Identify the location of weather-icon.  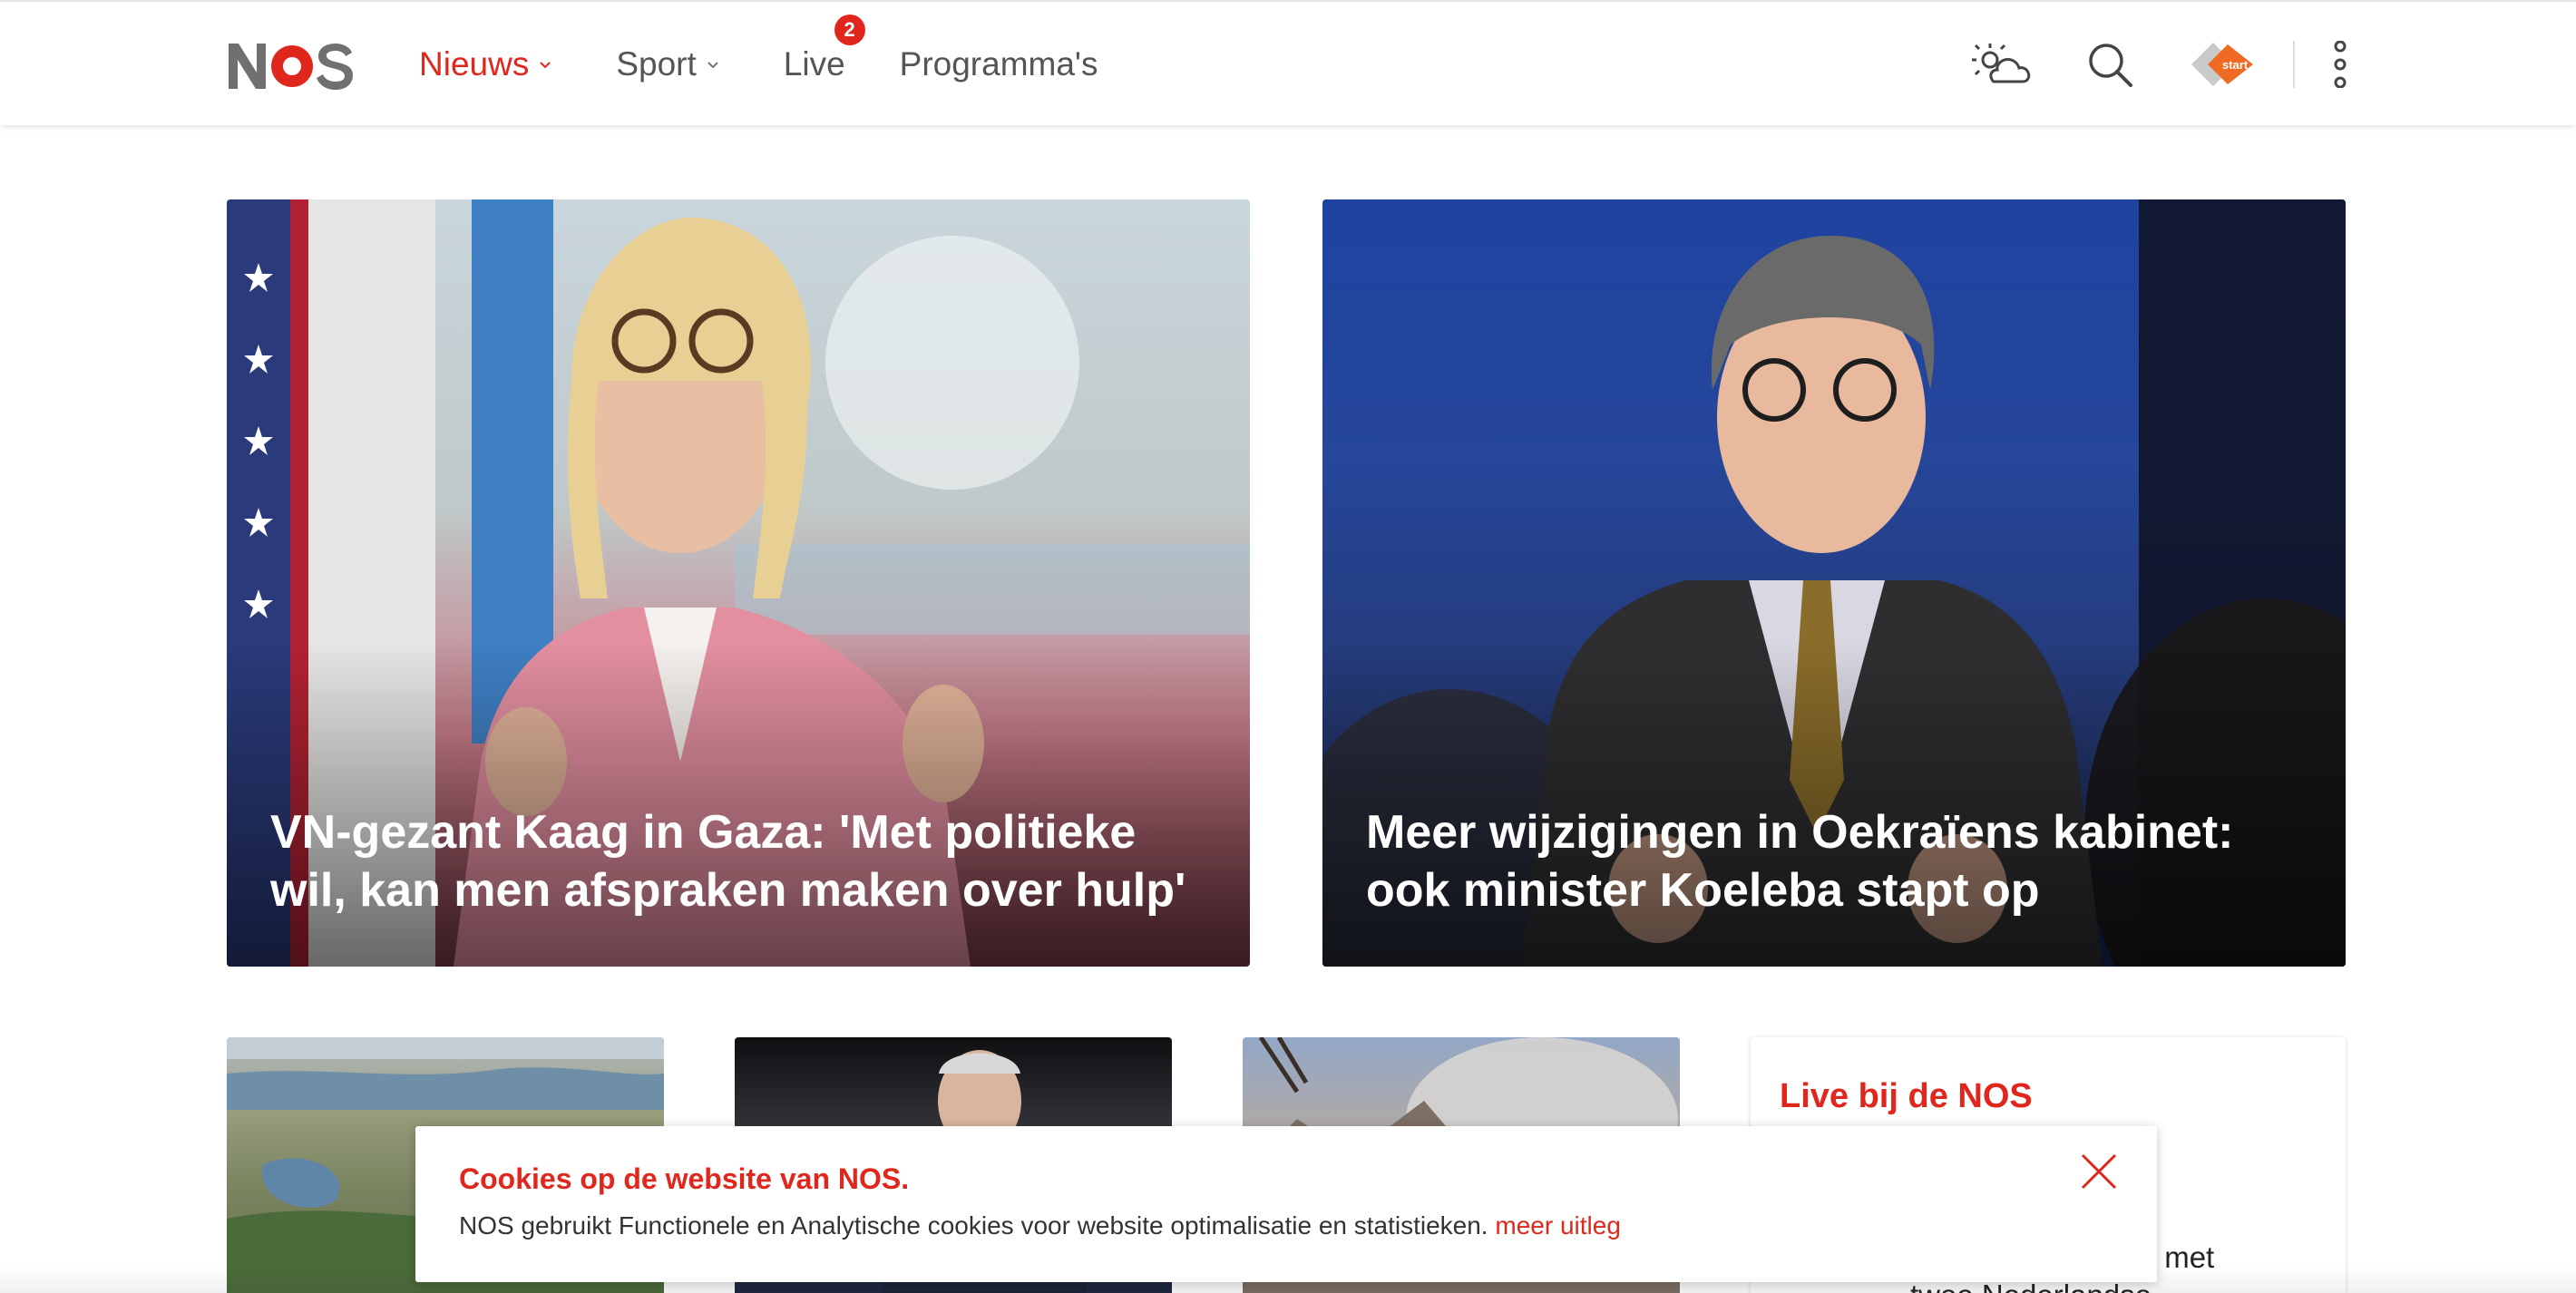
(2002, 64).